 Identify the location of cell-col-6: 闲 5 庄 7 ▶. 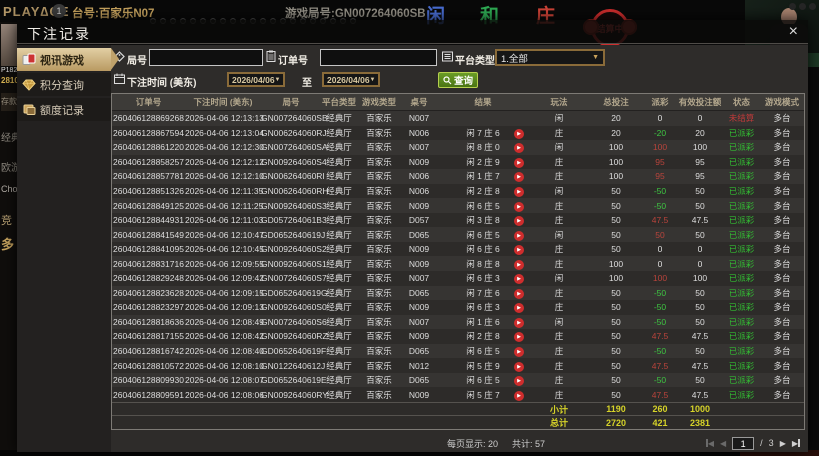
(483, 395).